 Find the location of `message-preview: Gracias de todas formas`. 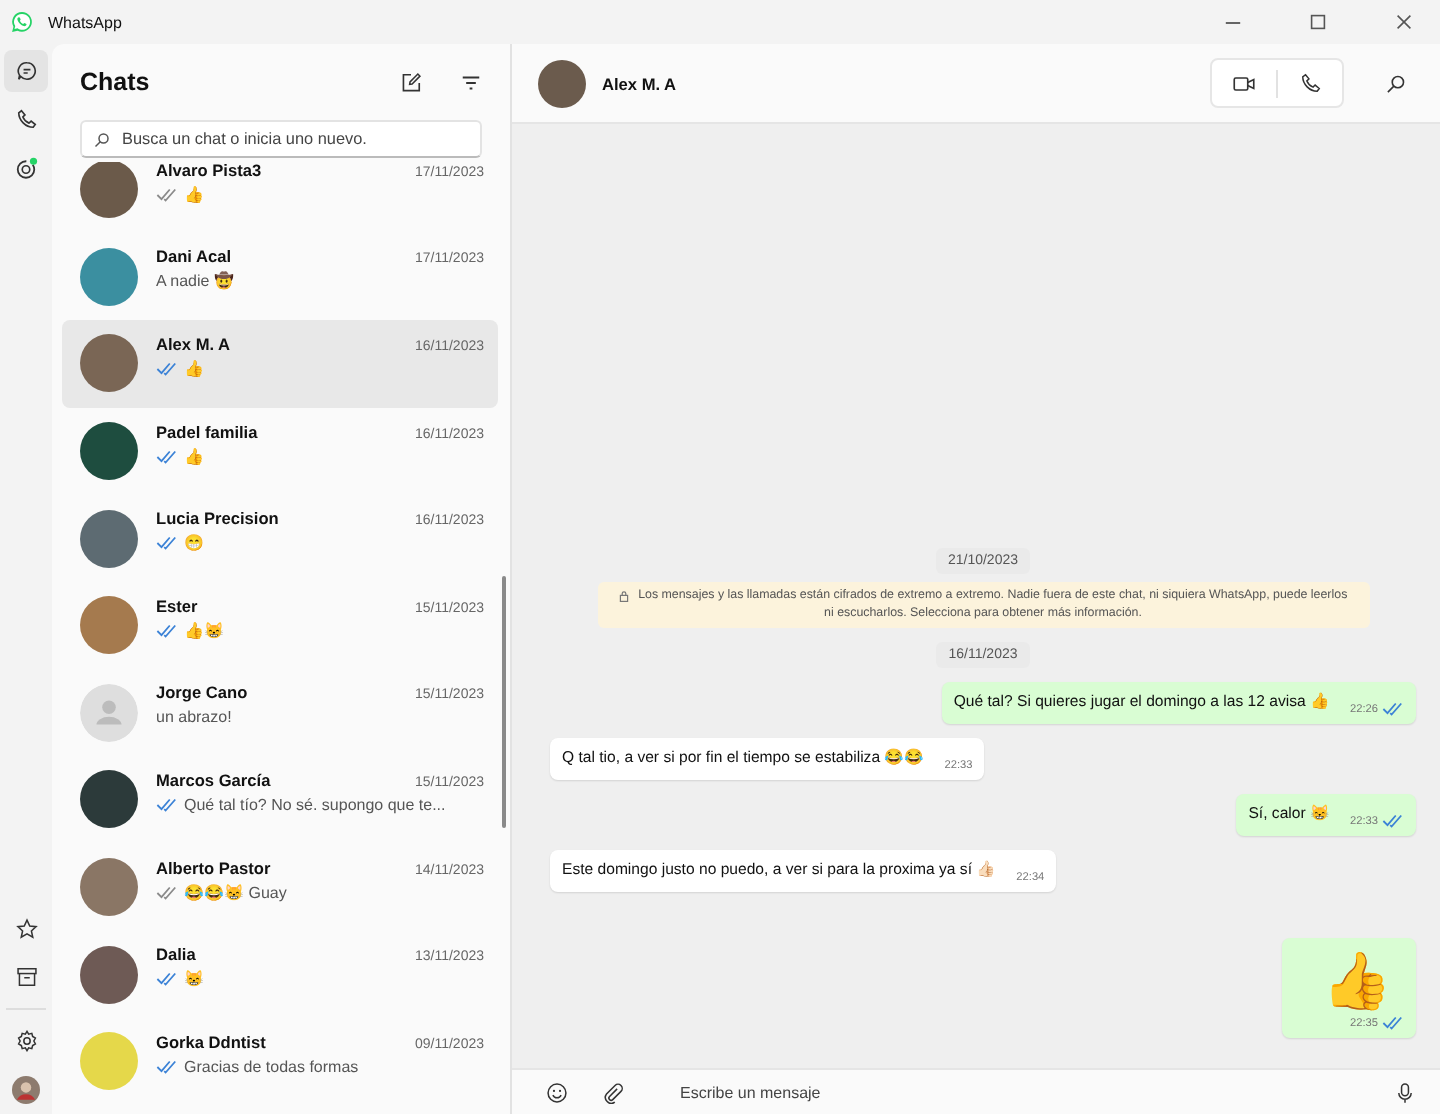

message-preview: Gracias de todas formas is located at coordinates (271, 1066).